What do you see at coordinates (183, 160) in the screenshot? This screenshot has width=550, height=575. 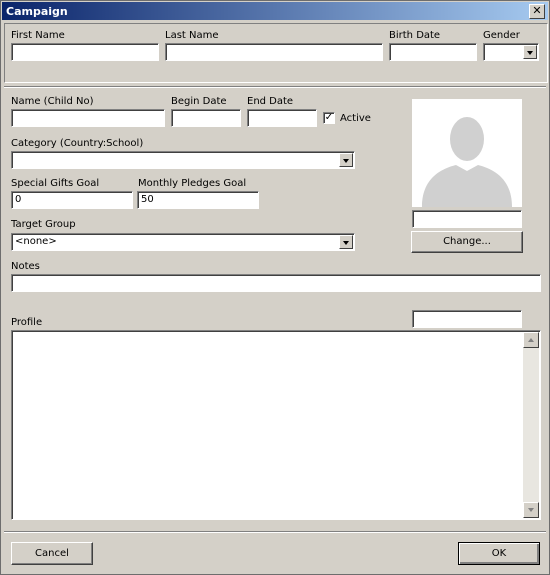 I see `category-dropdown` at bounding box center [183, 160].